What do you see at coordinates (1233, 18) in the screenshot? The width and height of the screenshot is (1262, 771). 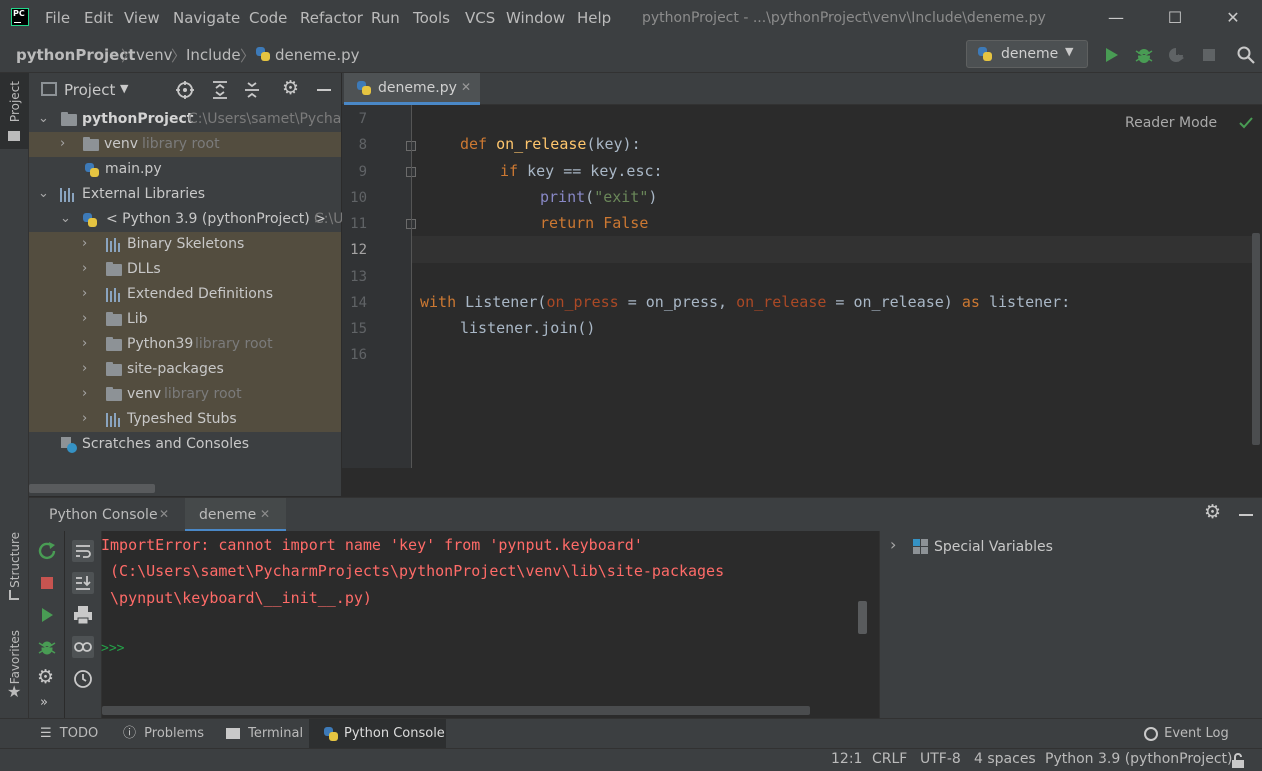 I see `close-icon: ✕` at bounding box center [1233, 18].